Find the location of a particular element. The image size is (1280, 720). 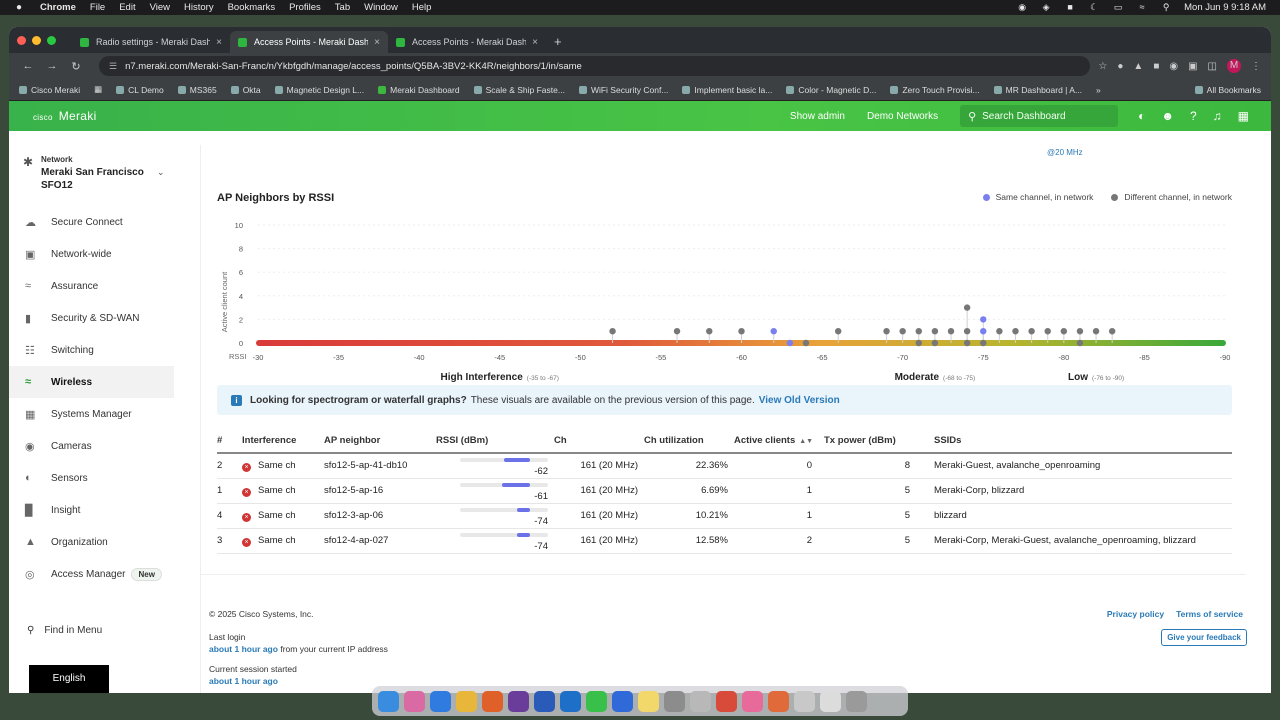

chrome-menu-icon: ⋮ is located at coordinates (1256, 66).